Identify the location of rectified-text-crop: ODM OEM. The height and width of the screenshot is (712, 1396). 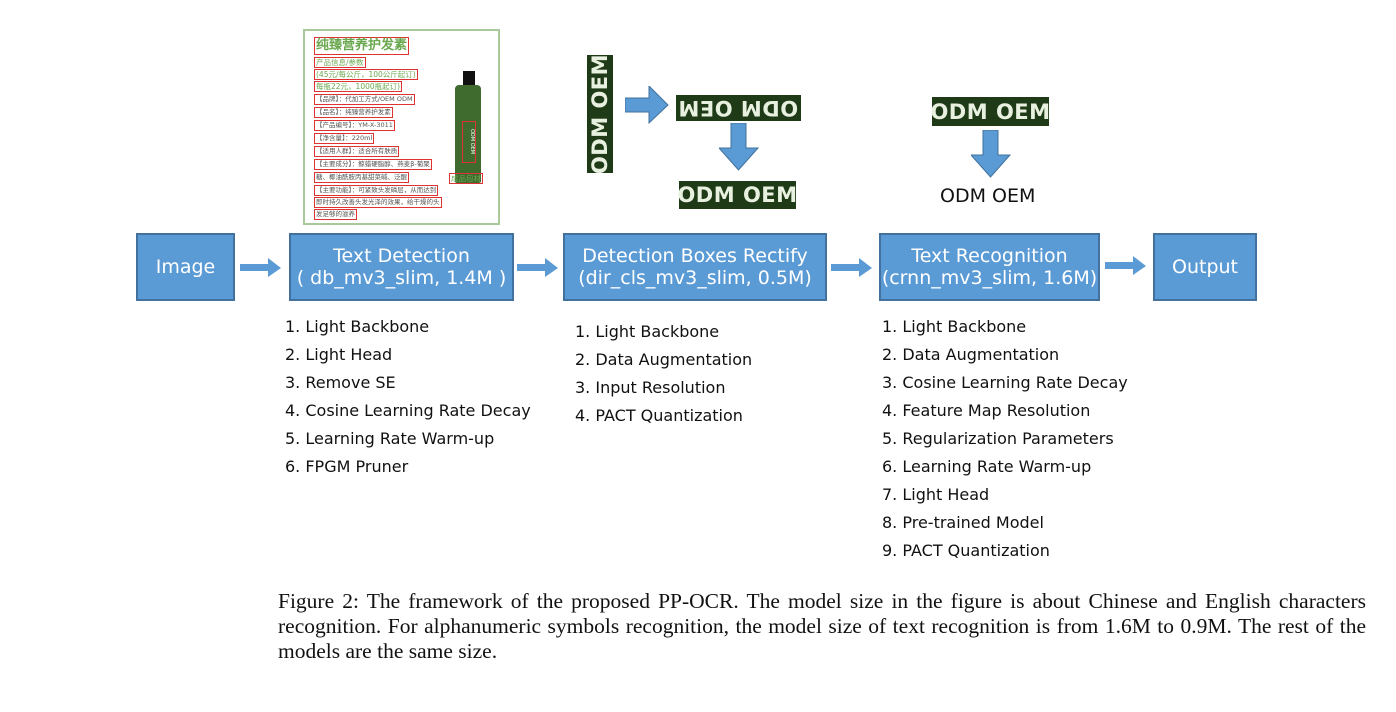
(737, 195).